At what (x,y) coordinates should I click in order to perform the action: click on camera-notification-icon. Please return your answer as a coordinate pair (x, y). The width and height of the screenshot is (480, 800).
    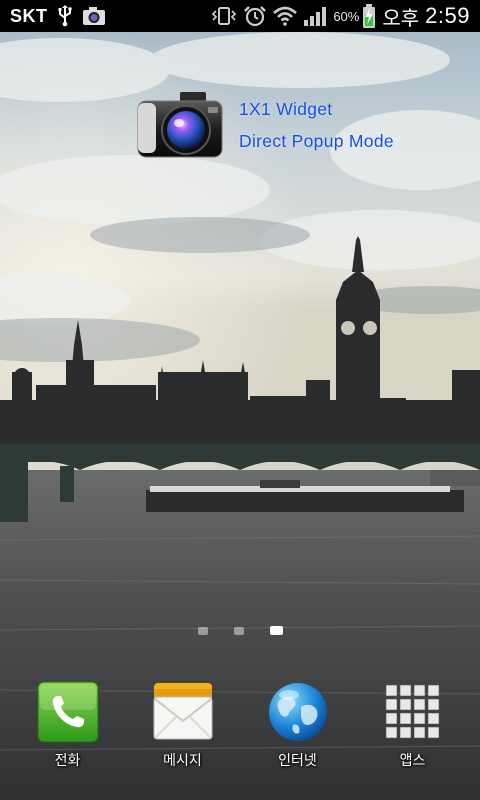
    Looking at the image, I should click on (94, 16).